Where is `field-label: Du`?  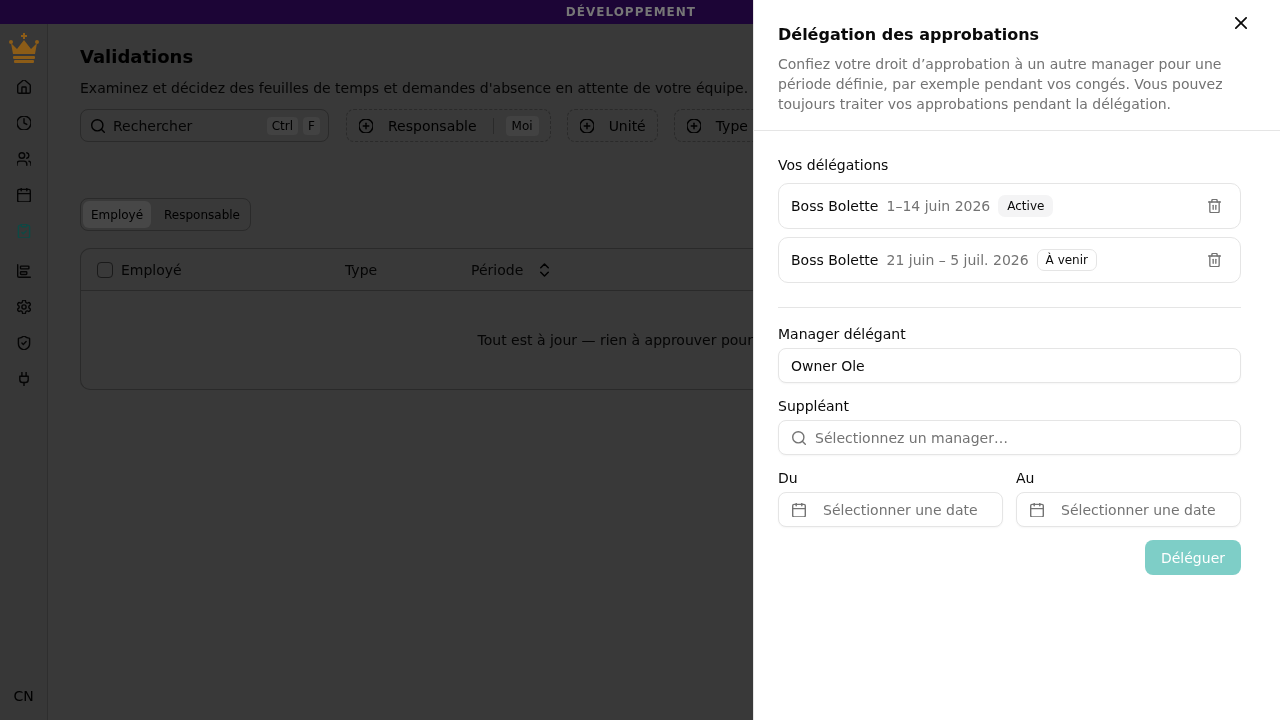 field-label: Du is located at coordinates (788, 478).